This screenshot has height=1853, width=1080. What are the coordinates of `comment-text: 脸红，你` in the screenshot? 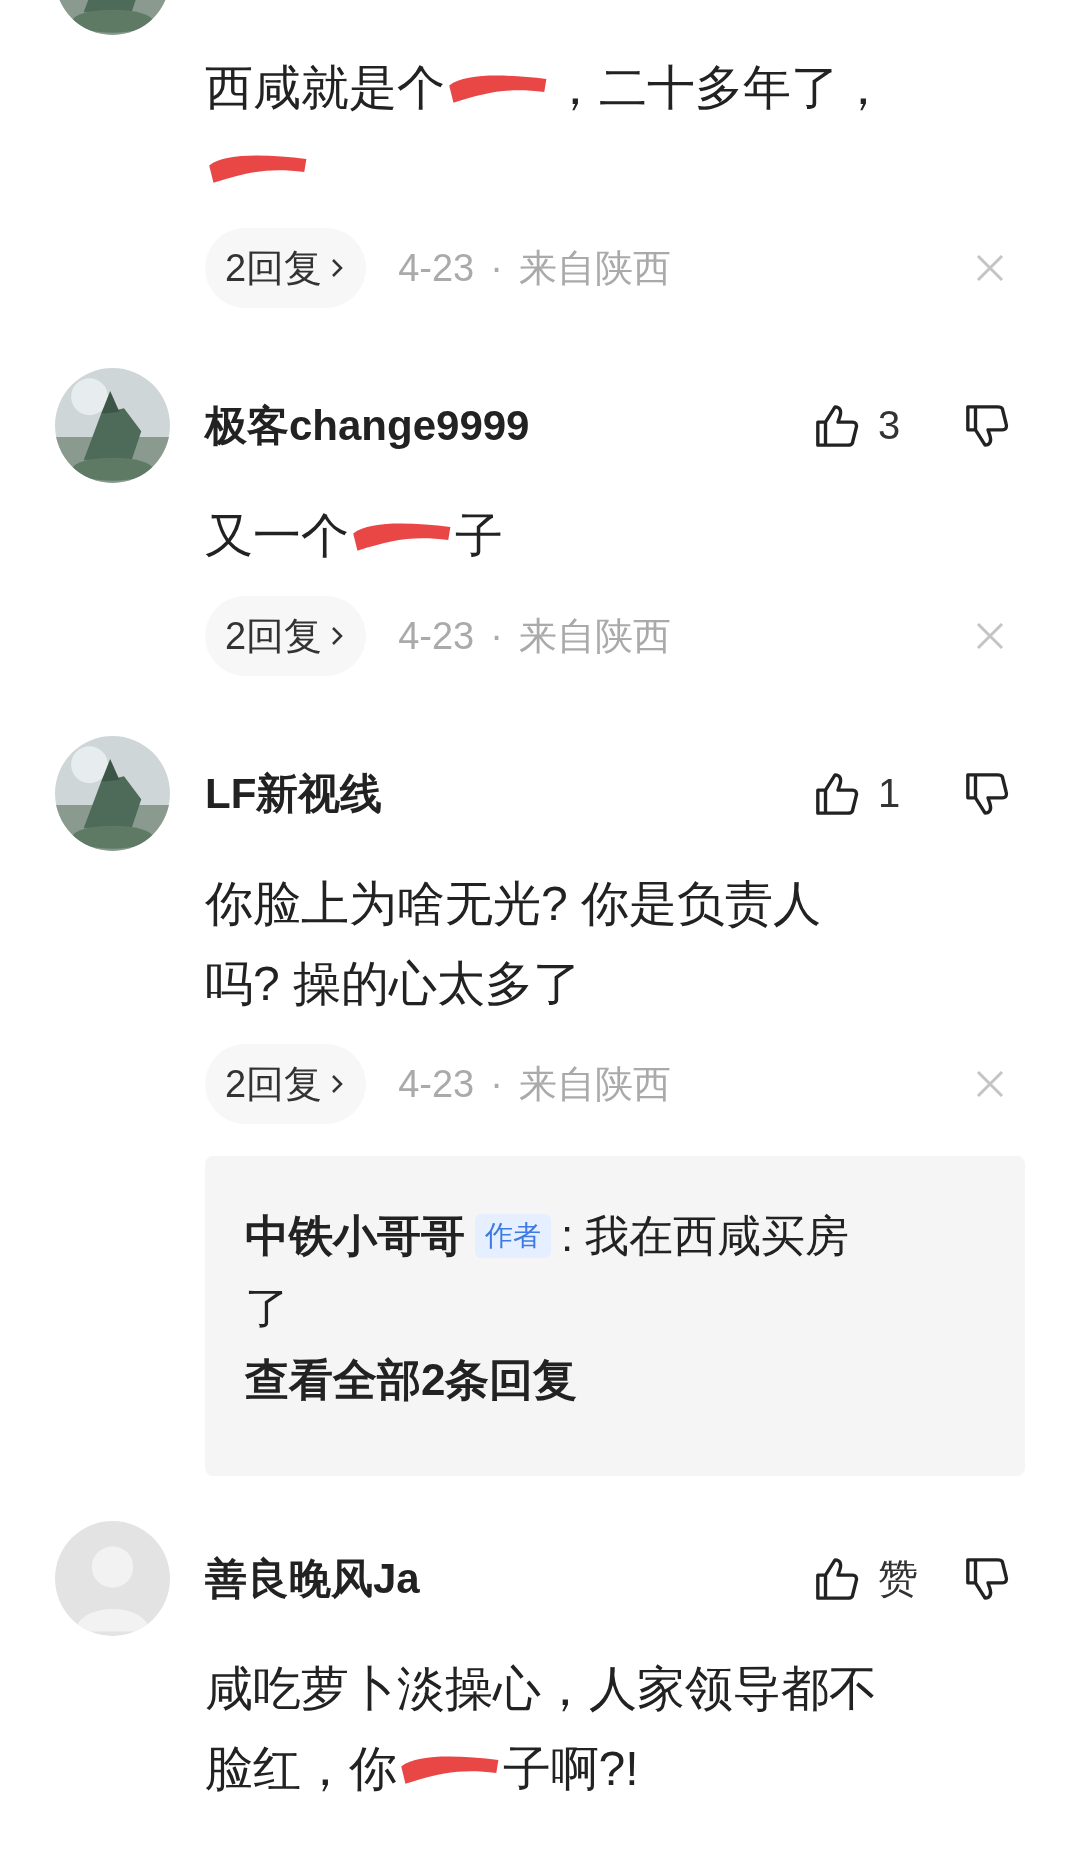 It's located at (301, 1768).